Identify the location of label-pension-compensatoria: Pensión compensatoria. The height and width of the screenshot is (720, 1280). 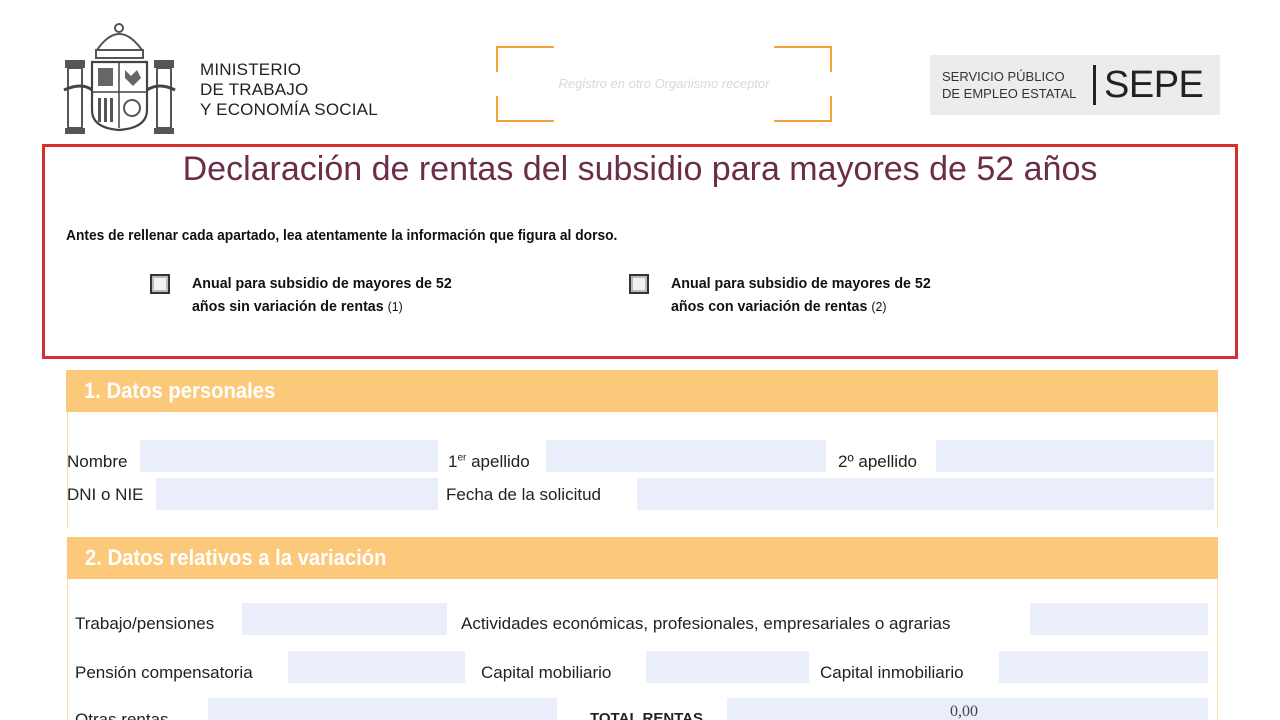
(164, 672).